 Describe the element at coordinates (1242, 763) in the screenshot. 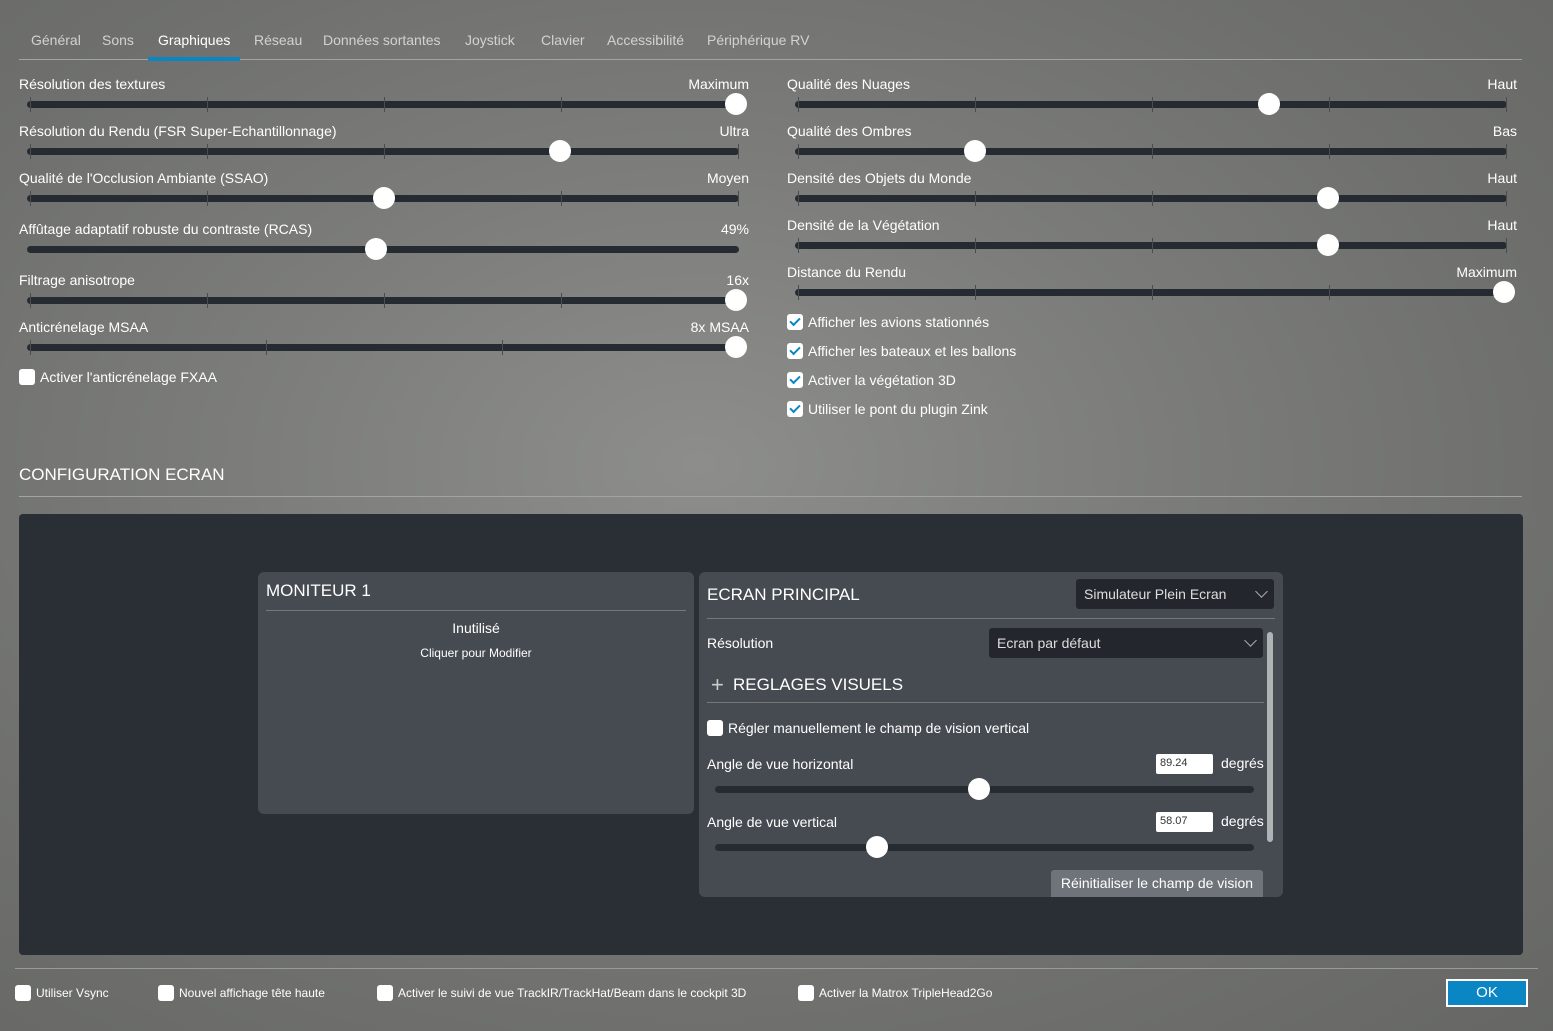

I see `hfov-unit: degrés` at that location.